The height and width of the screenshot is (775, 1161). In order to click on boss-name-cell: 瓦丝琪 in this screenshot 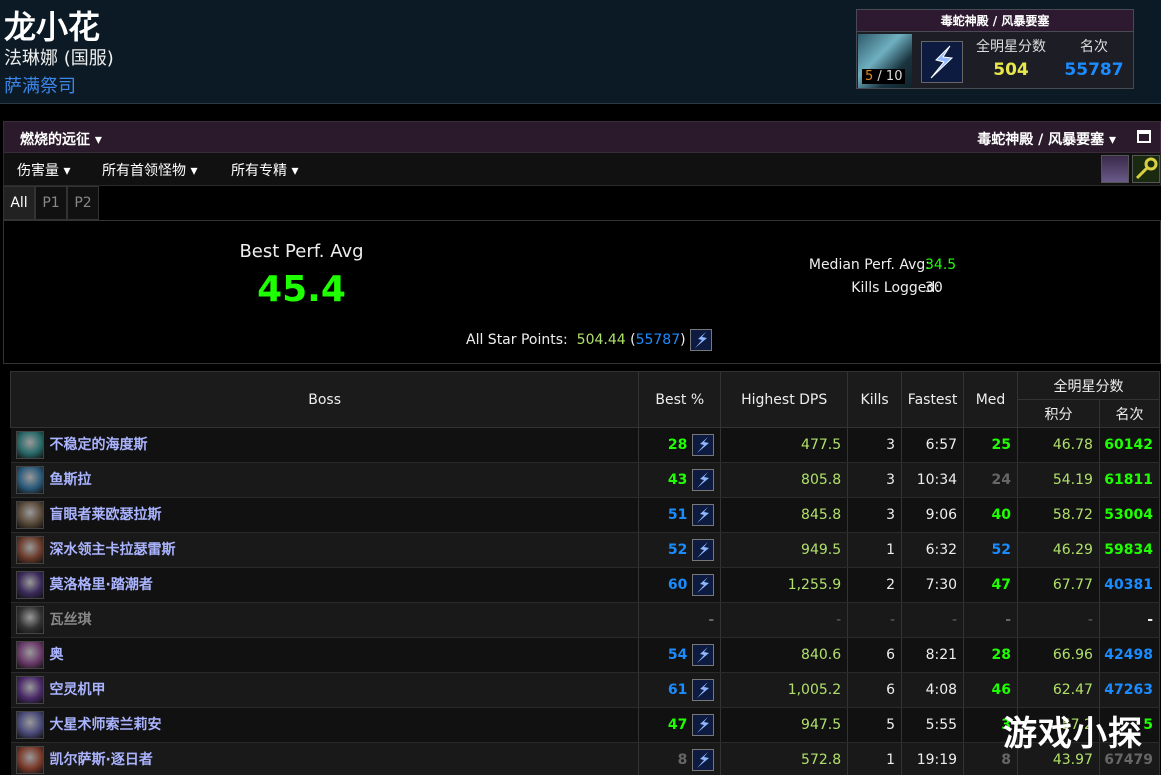, I will do `click(325, 620)`.